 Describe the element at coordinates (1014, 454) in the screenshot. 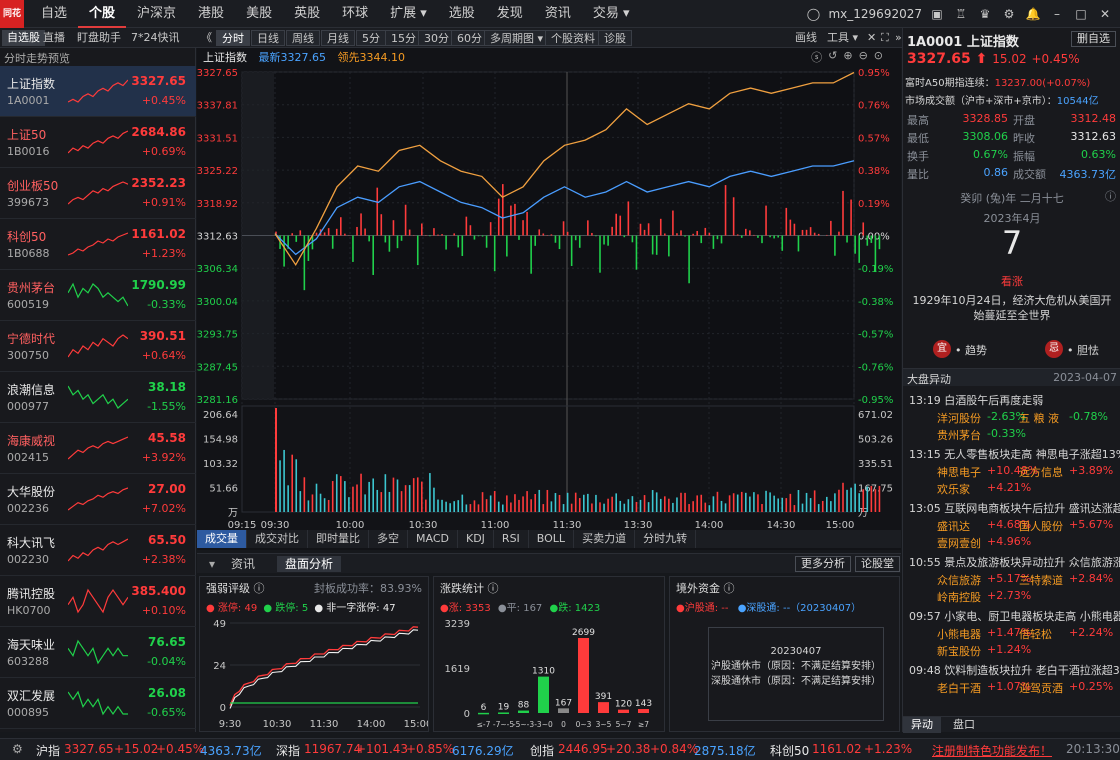

I see `event-headline: 13:15 无人零售板块走高 神思电子涨超13%` at that location.